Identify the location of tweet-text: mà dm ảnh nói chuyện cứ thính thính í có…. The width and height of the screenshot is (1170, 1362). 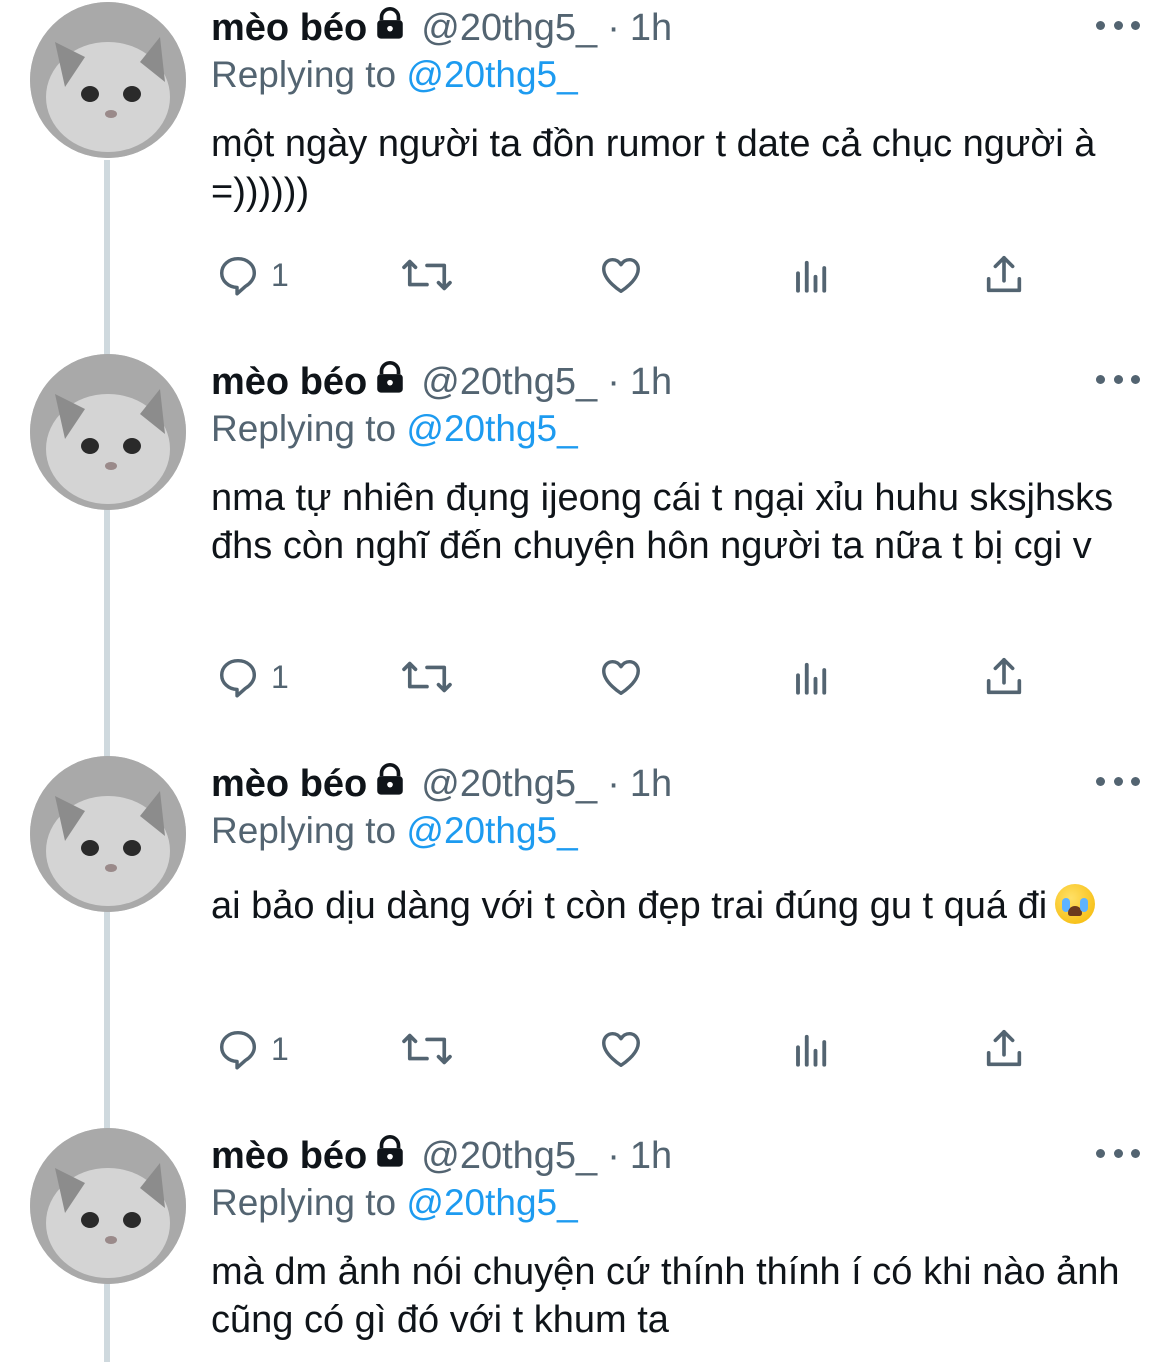
(665, 1296).